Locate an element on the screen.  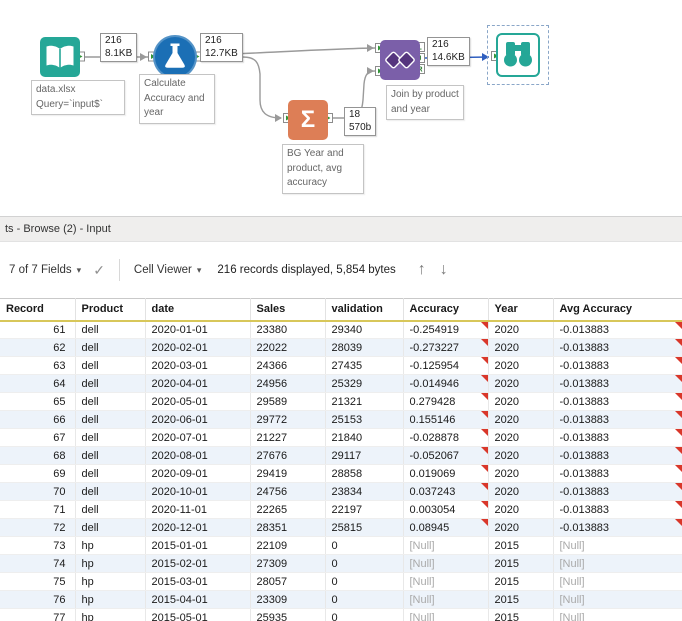
cell-avg-accuracy: [Null] is located at coordinates (617, 581).